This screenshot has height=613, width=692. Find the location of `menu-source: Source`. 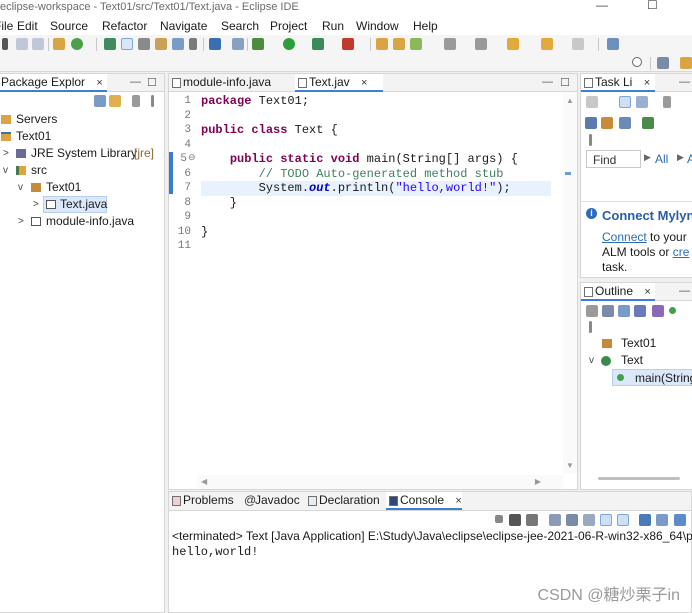

menu-source: Source is located at coordinates (69, 26).